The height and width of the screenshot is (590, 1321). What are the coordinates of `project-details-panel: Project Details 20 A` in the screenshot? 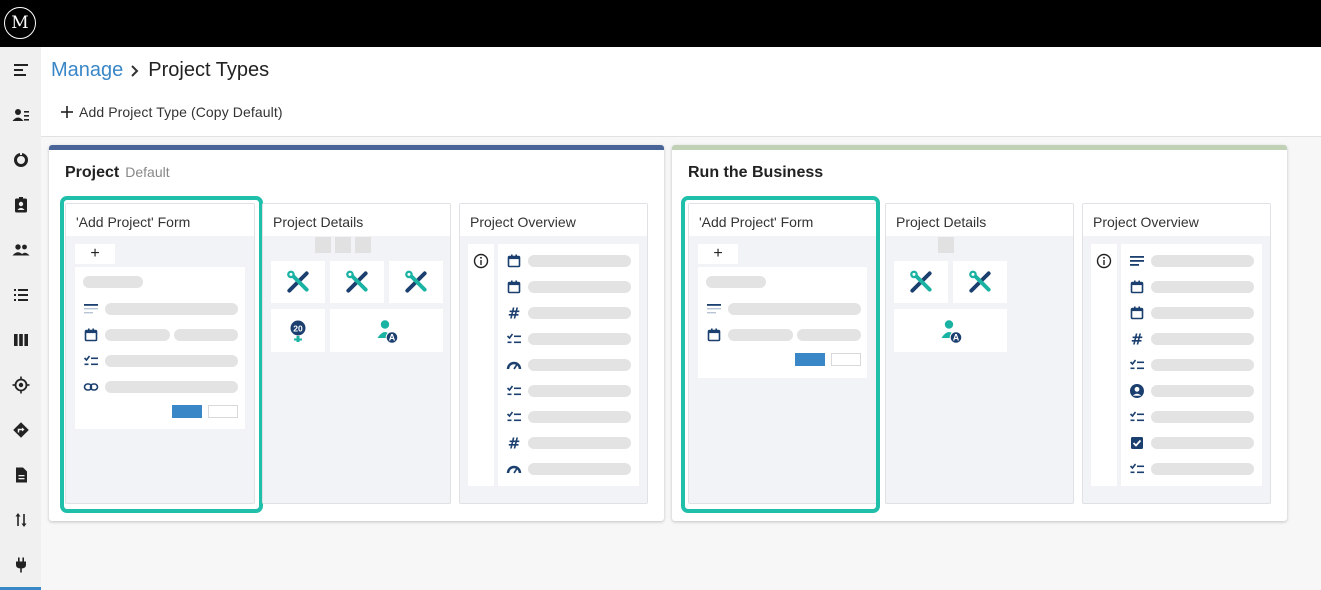 It's located at (356, 353).